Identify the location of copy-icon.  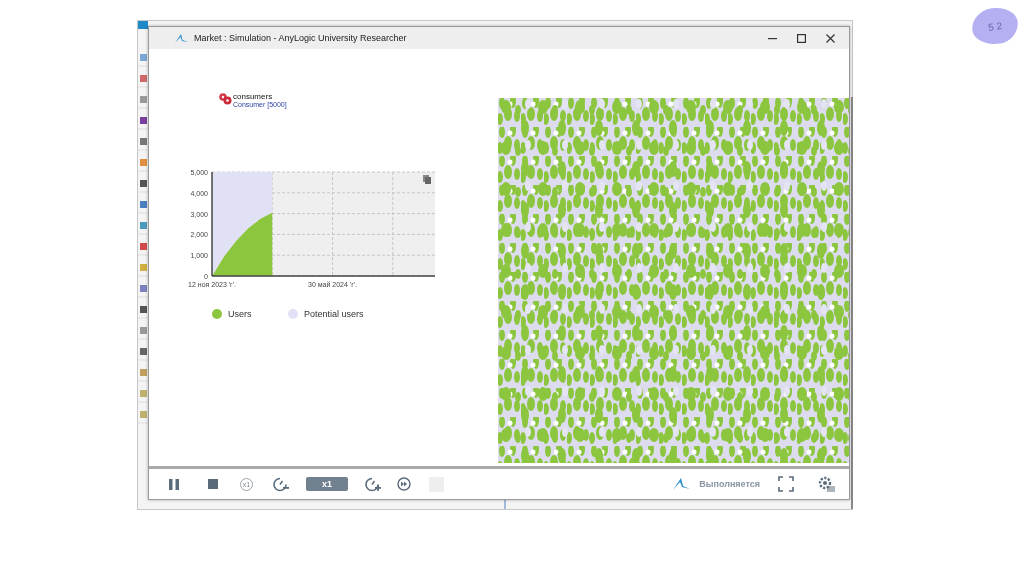
(427, 179).